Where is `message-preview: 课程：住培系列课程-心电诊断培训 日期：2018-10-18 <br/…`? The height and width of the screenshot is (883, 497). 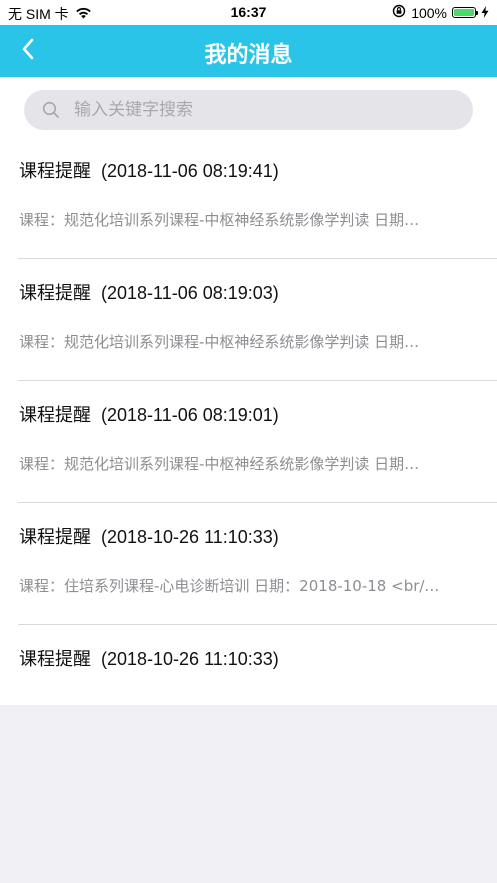
message-preview: 课程：住培系列课程-心电诊断培训 日期：2018-10-18 <br/… is located at coordinates (229, 586).